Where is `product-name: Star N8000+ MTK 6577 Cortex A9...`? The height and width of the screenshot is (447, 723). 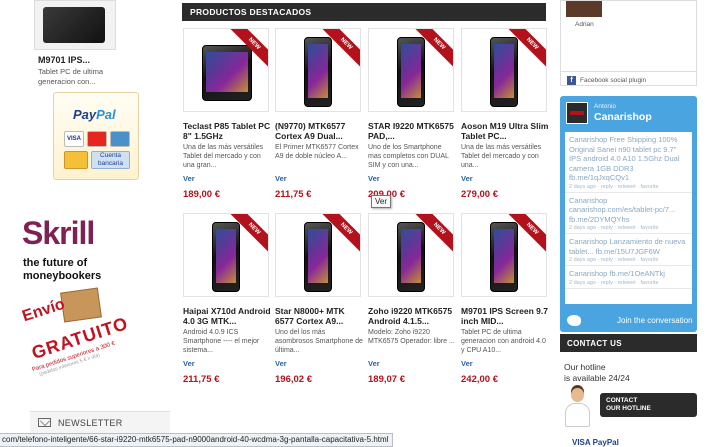 product-name: Star N8000+ MTK 6577 Cortex A9... is located at coordinates (319, 316).